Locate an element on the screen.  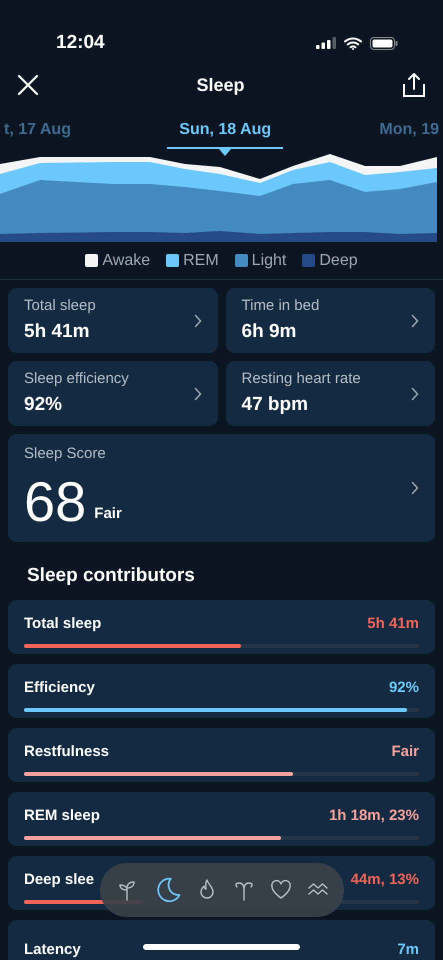
metric-card: Time in bed 6h 9m is located at coordinates (330, 320).